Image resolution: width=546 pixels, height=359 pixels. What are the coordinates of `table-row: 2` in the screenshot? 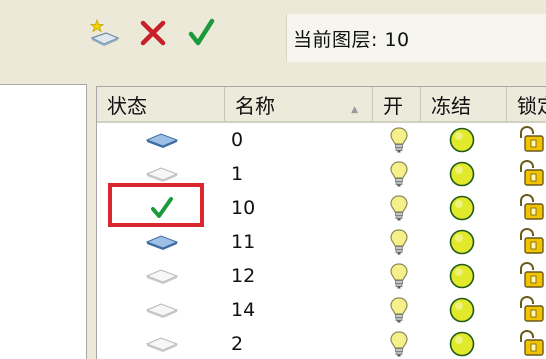 It's located at (321, 343).